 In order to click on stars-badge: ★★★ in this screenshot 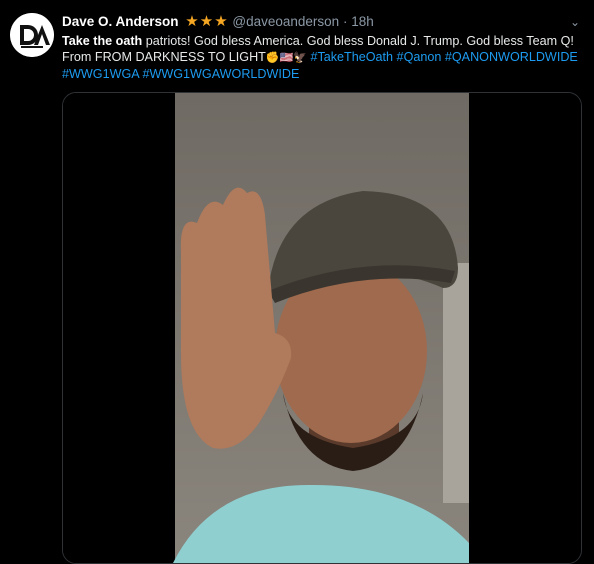, I will do `click(207, 21)`.